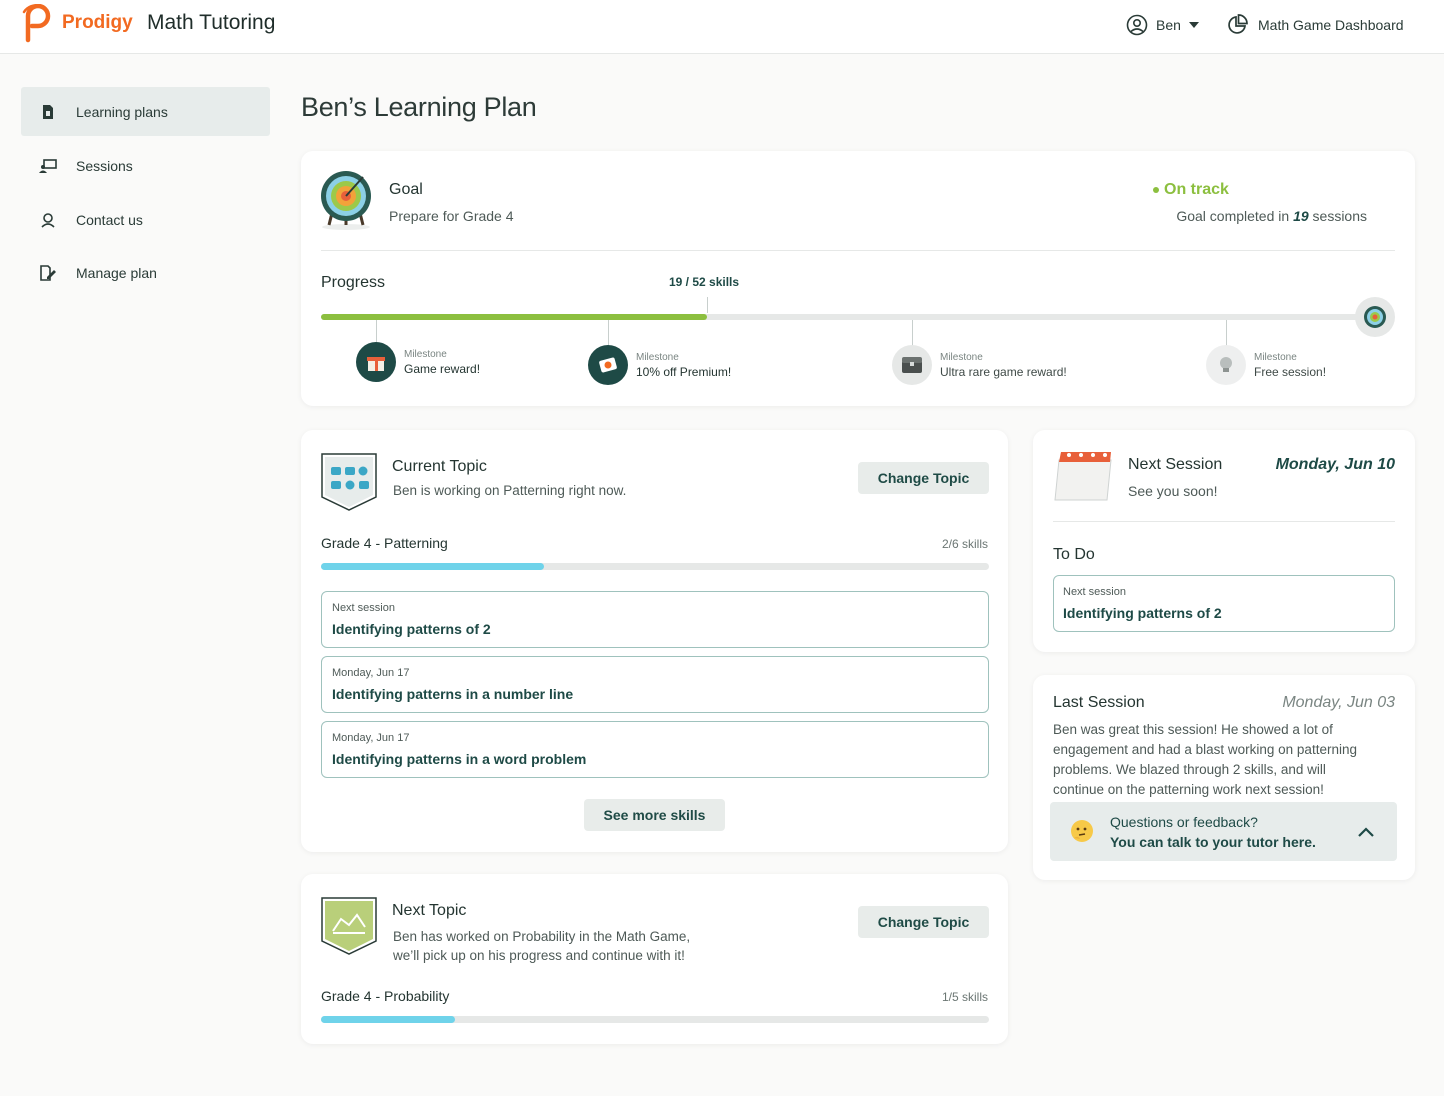 This screenshot has width=1444, height=1096. I want to click on support-agent-icon, so click(48, 220).